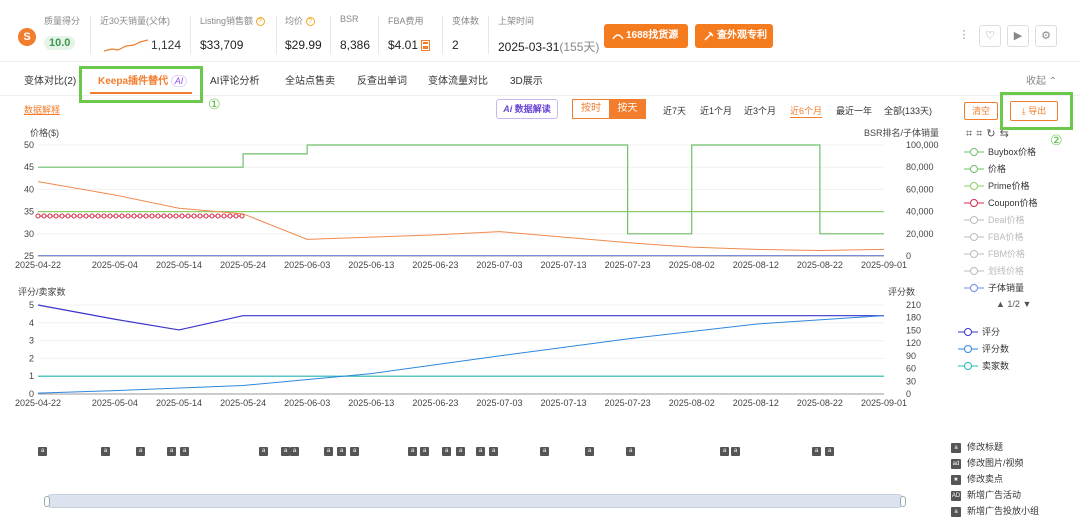 The width and height of the screenshot is (1080, 523). What do you see at coordinates (50, 79) in the screenshot?
I see `tab-variant-compare: 变体对比(2)` at bounding box center [50, 79].